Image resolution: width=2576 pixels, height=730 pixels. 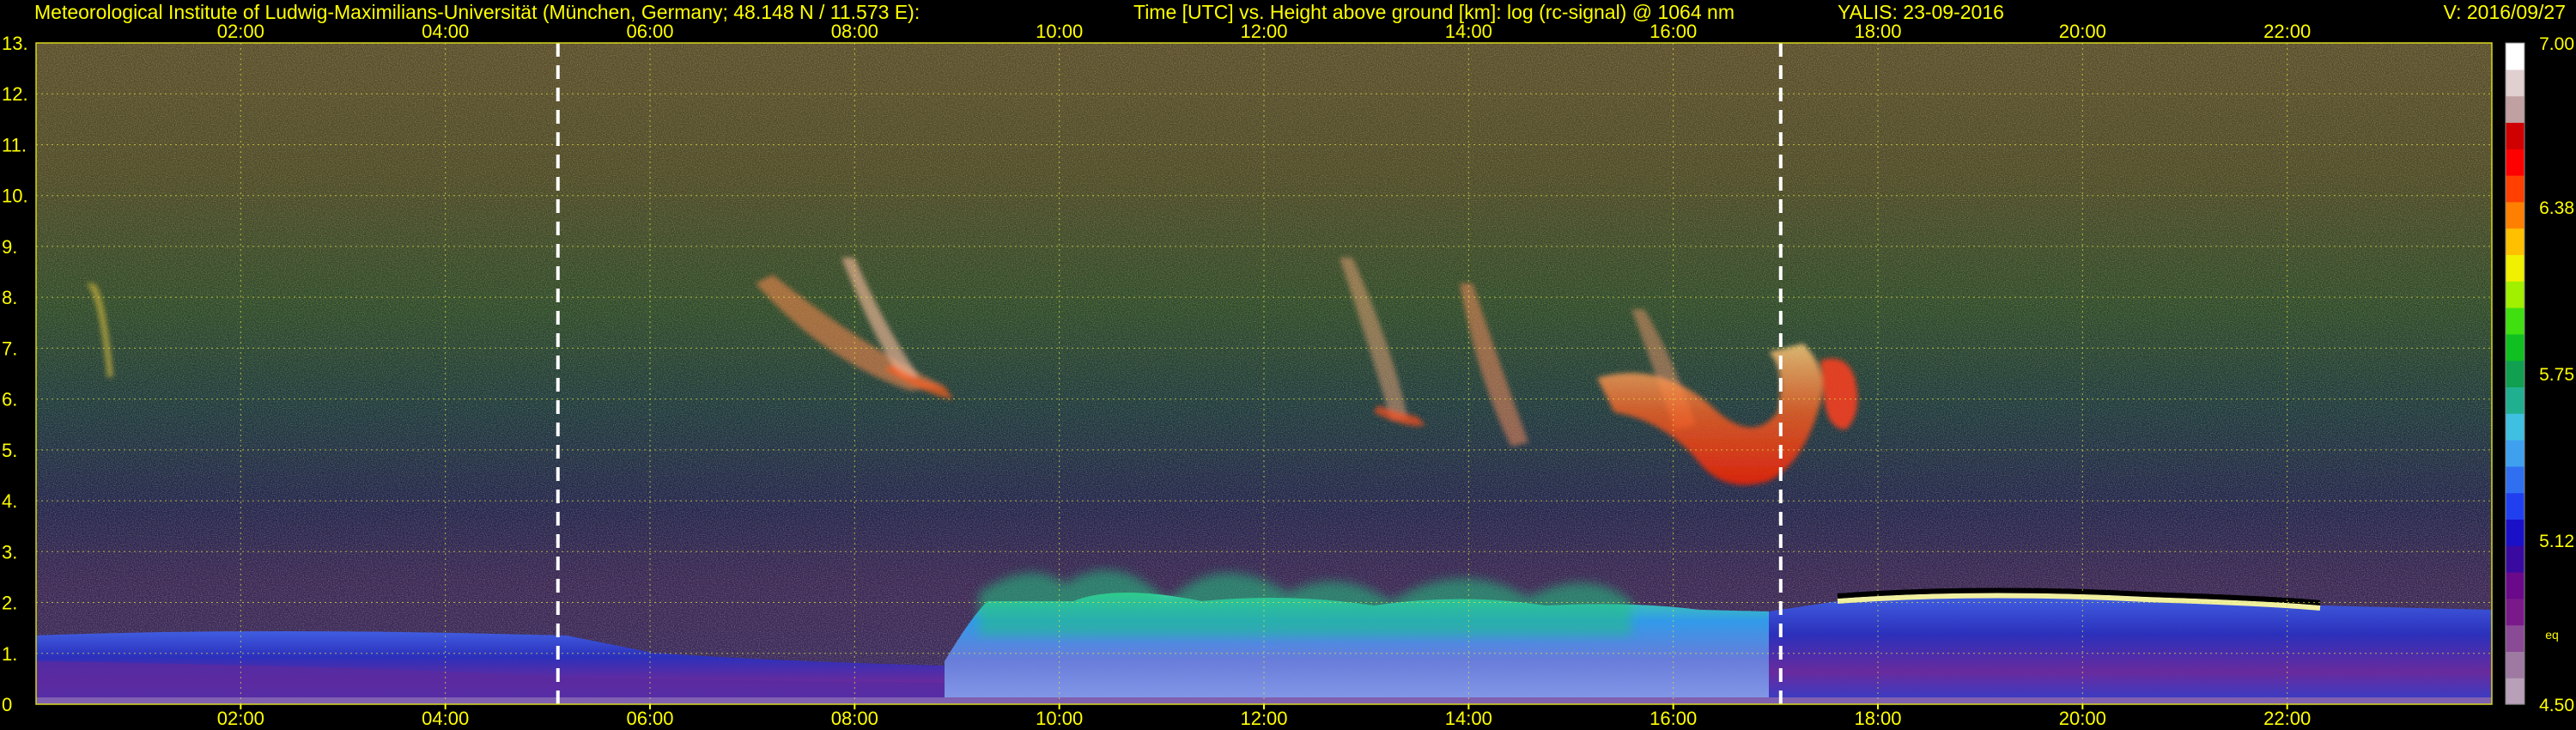 What do you see at coordinates (240, 718) in the screenshot?
I see `x-tick-label-bottom: 02:00` at bounding box center [240, 718].